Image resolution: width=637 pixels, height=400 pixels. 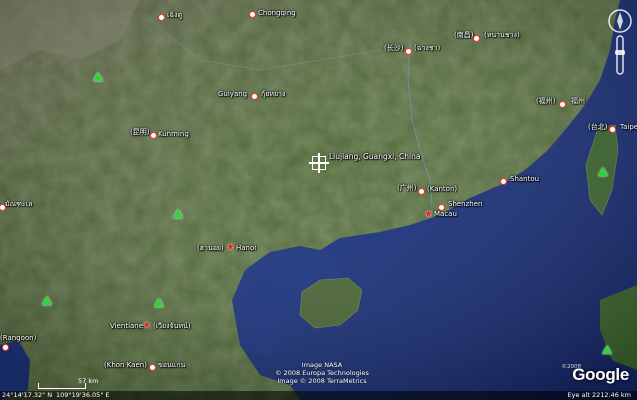 What do you see at coordinates (545, 101) in the screenshot?
I see `city-label-local: (福州)` at bounding box center [545, 101].